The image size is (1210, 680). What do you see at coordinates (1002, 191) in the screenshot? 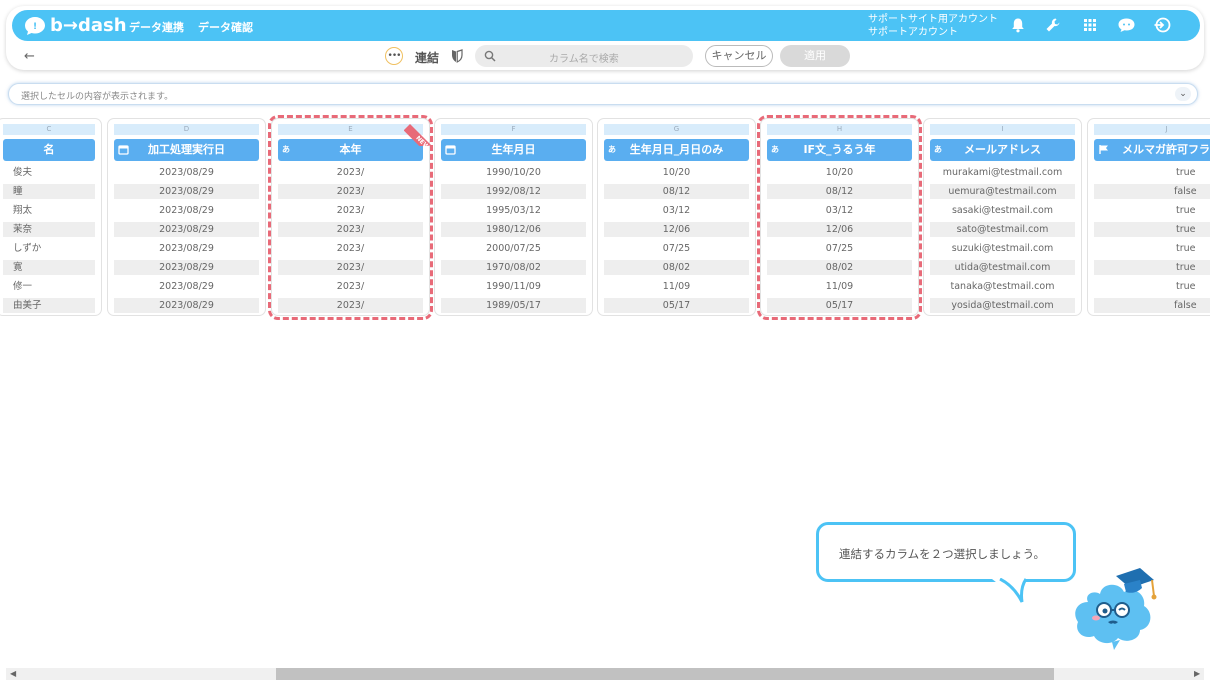
I see `table-cell: uemura@testmail.com` at bounding box center [1002, 191].